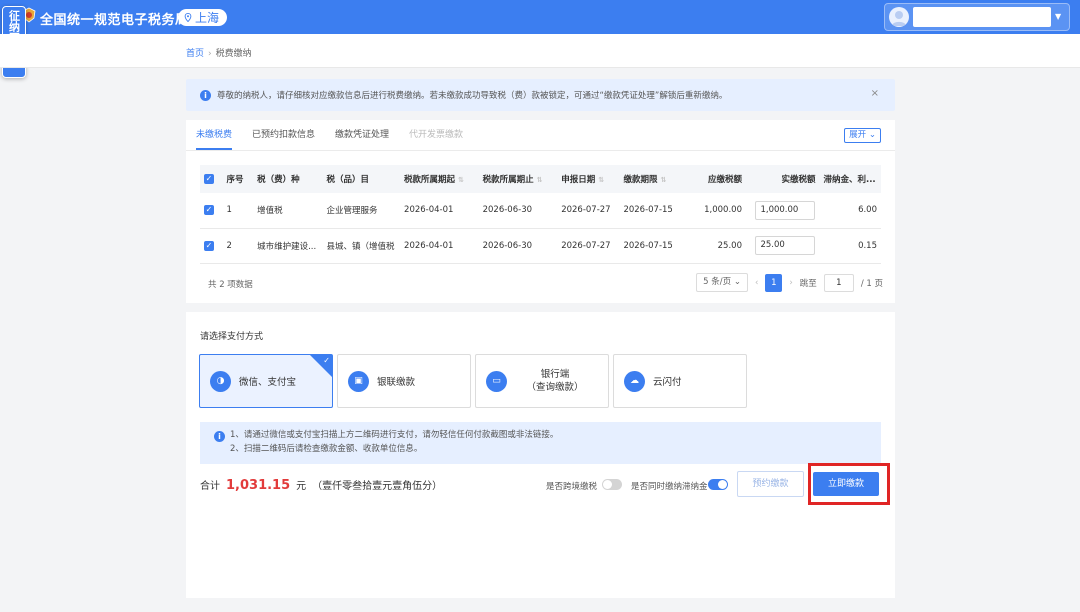 The image size is (1080, 612). What do you see at coordinates (722, 282) in the screenshot?
I see `page-size-select: 5 条/页 ⌄` at bounding box center [722, 282].